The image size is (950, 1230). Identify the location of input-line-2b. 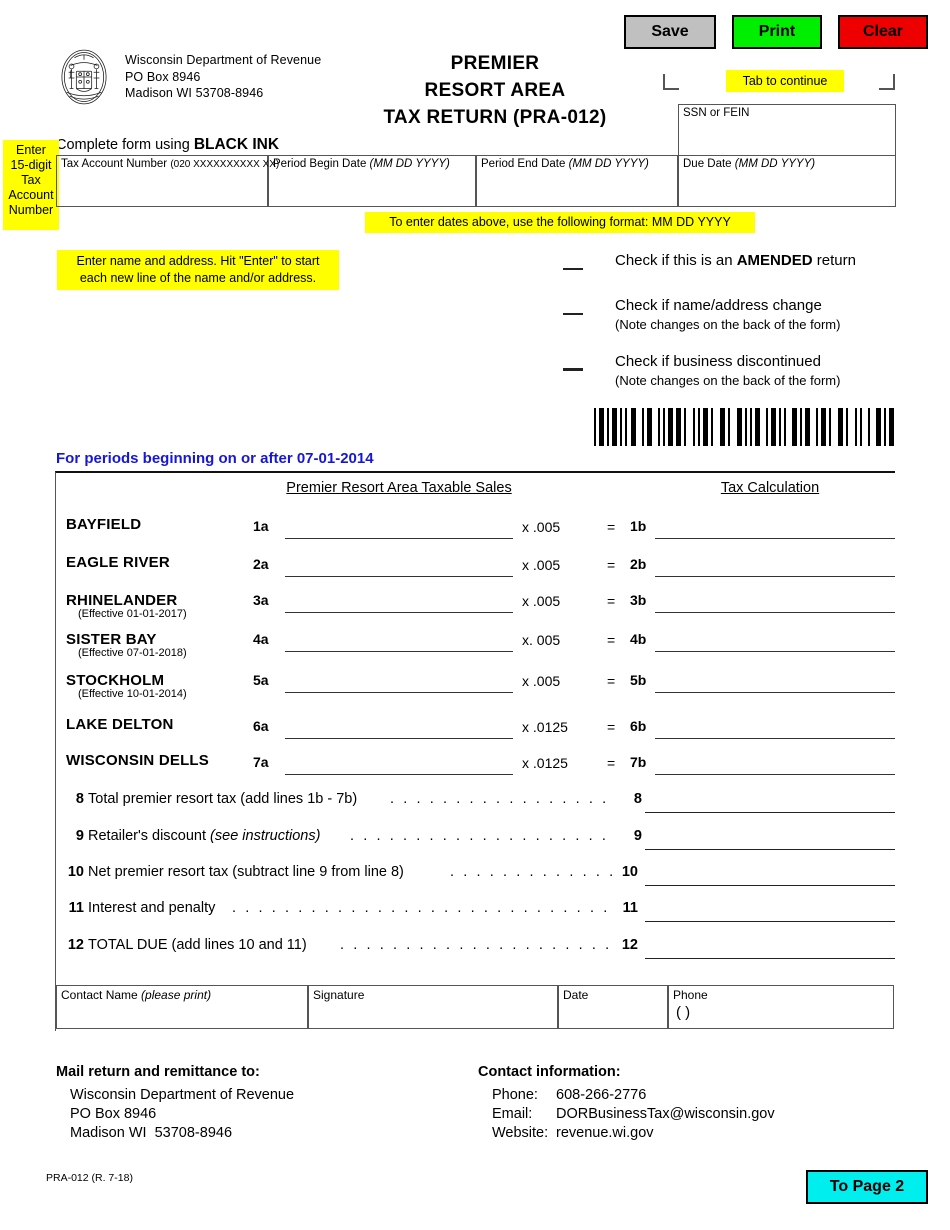
(775, 576).